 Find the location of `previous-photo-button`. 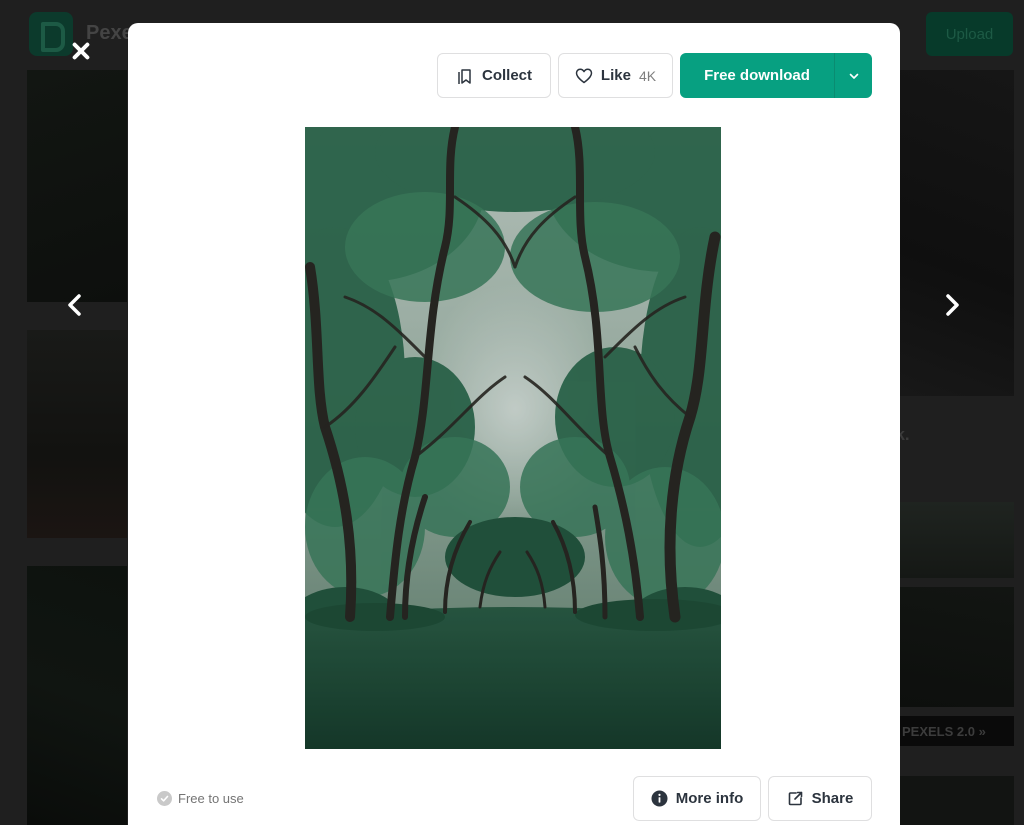

previous-photo-button is located at coordinates (75, 305).